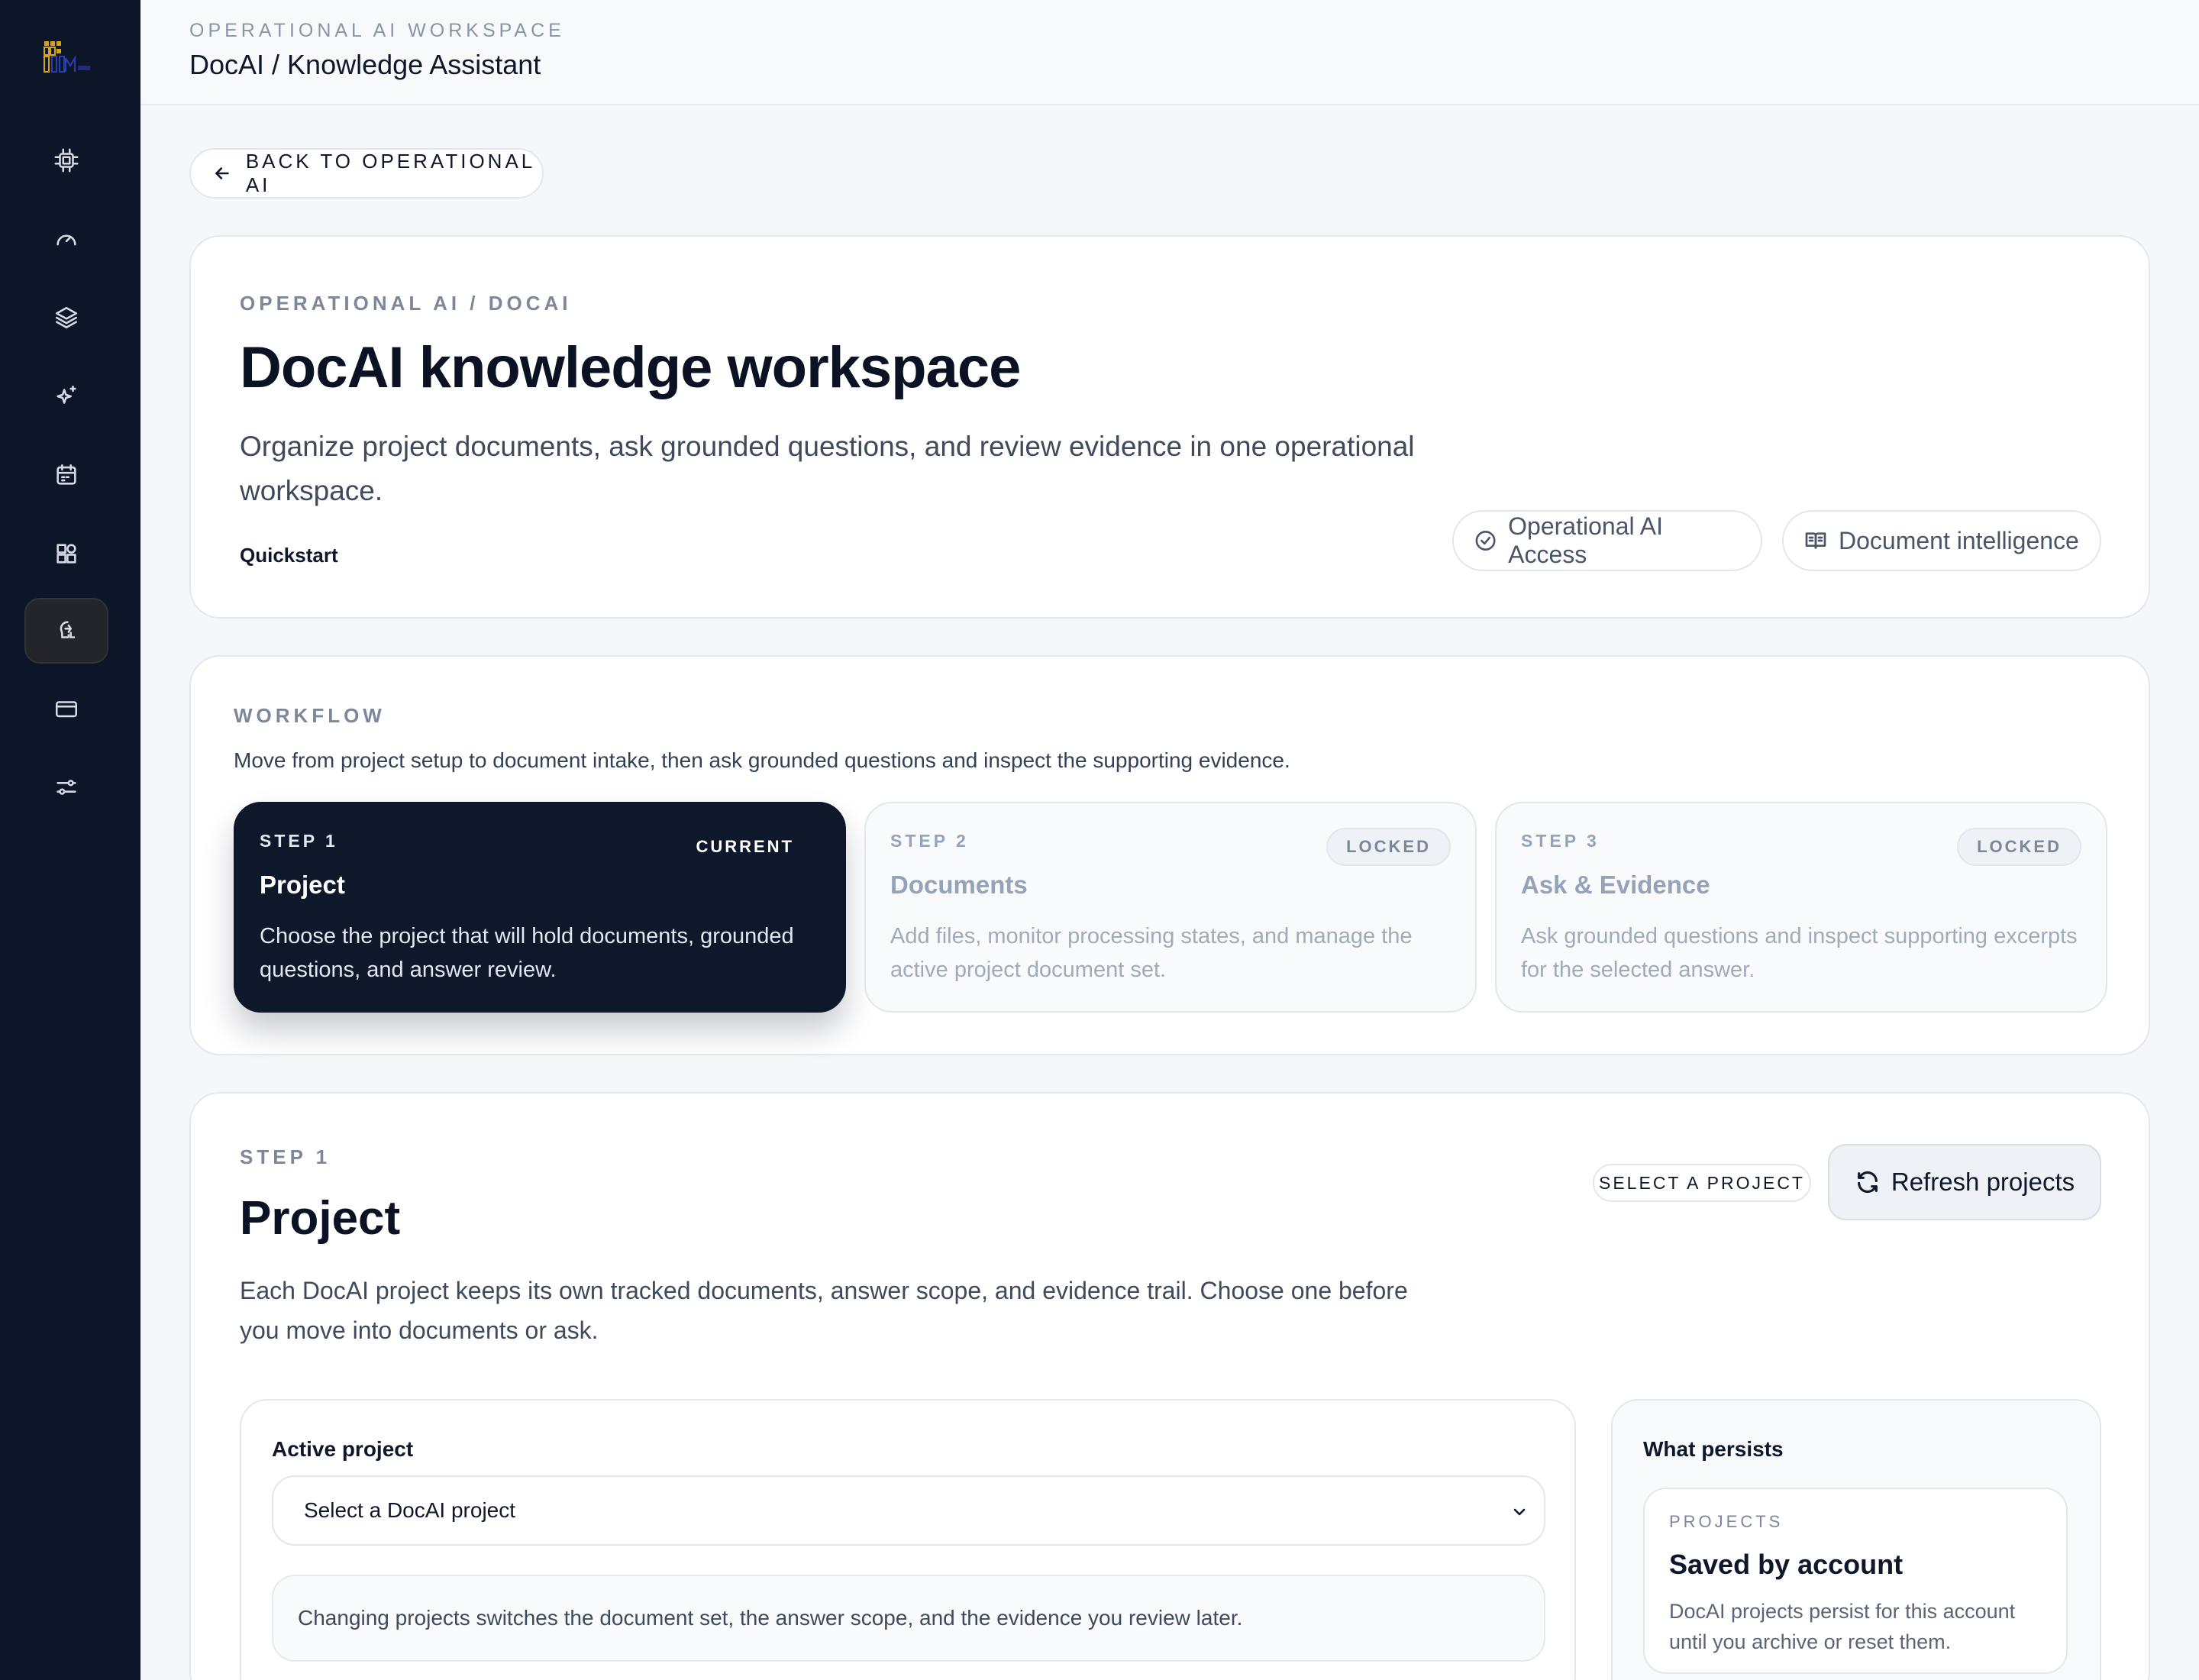  Describe the element at coordinates (410, 1510) in the screenshot. I see `project-select-value: Select a DocAI project` at that location.